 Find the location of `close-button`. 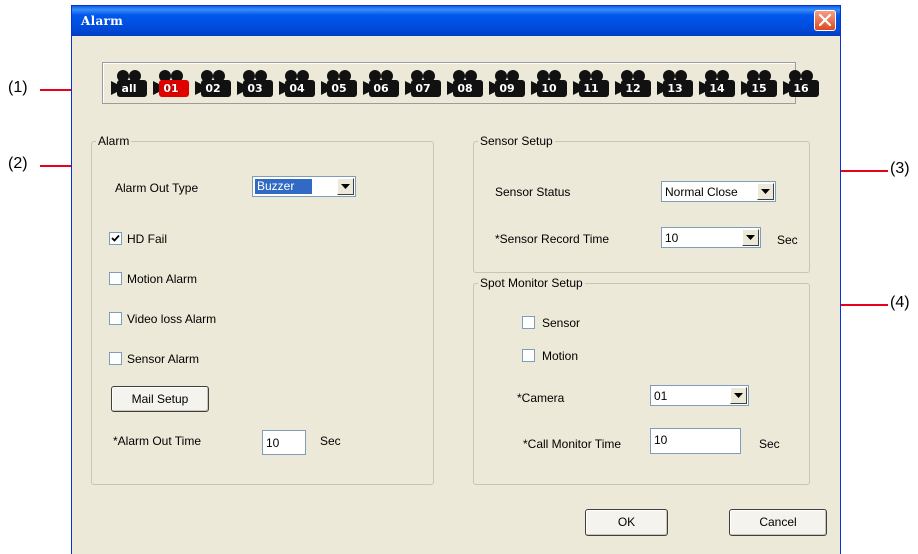

close-button is located at coordinates (825, 20).